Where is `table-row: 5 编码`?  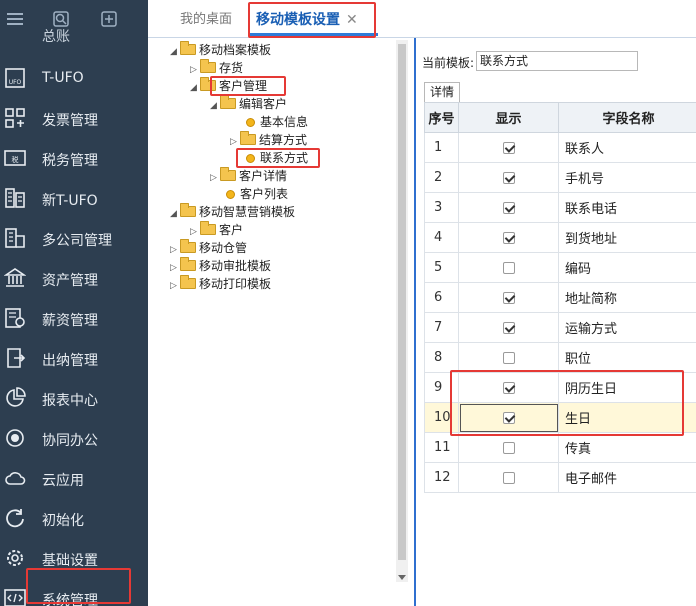 table-row: 5 编码 is located at coordinates (560, 267).